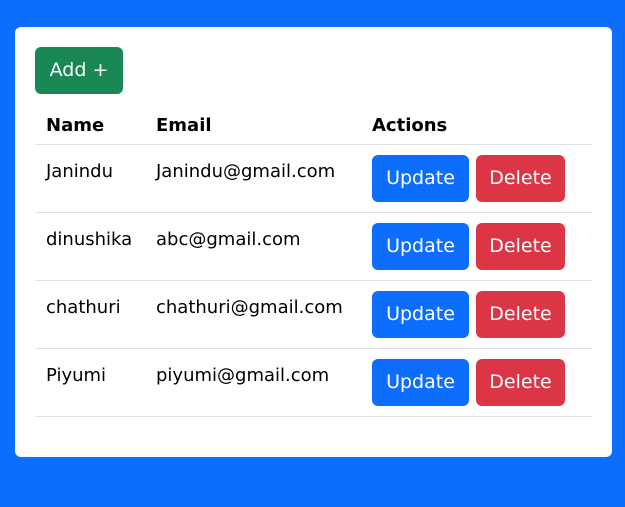  I want to click on user-name: chathuri, so click(83, 307).